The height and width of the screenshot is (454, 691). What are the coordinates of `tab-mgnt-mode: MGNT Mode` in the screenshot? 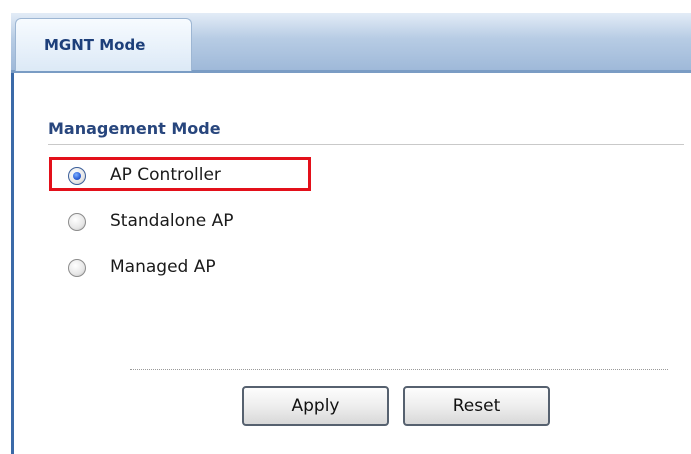 It's located at (103, 44).